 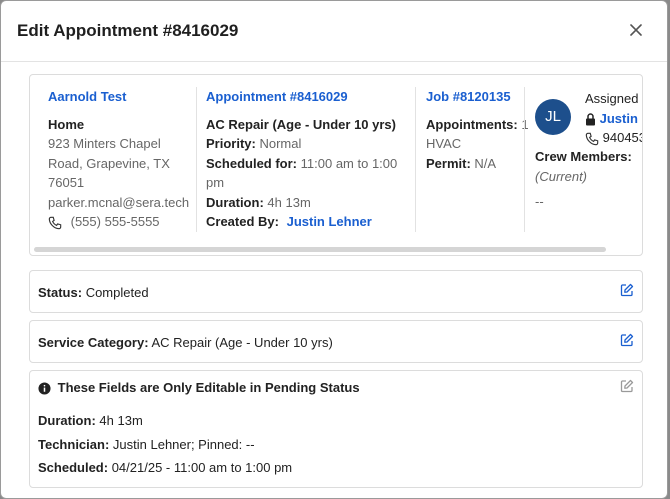 I want to click on avatar: JL, so click(x=553, y=117).